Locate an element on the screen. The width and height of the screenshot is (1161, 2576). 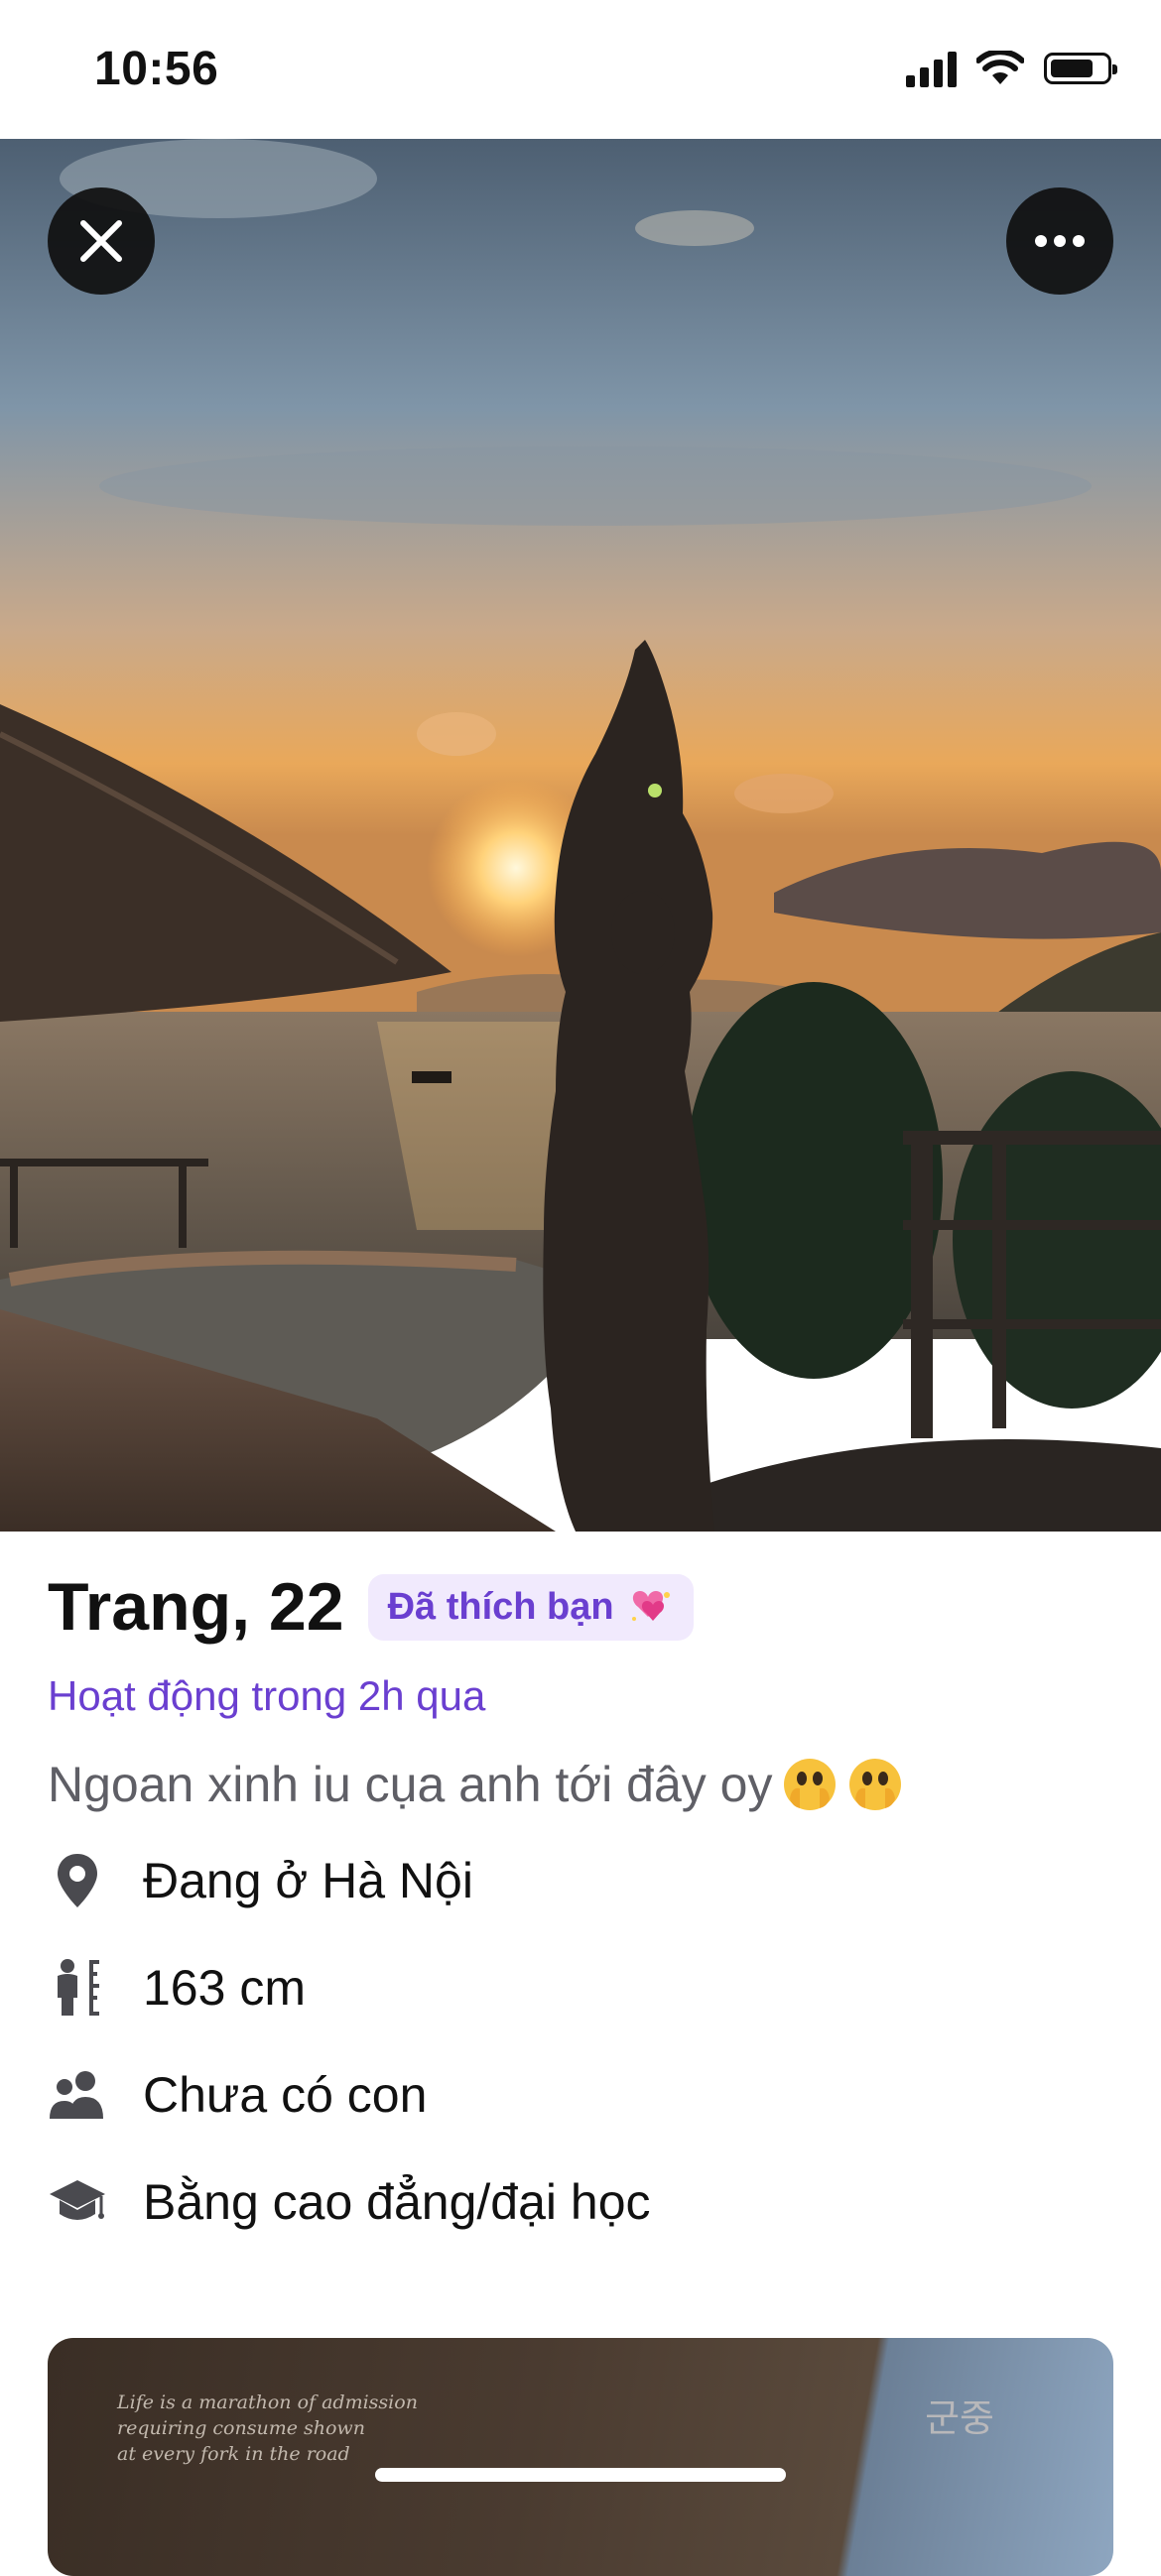
info-row-height: 163 cm is located at coordinates (580, 1987).